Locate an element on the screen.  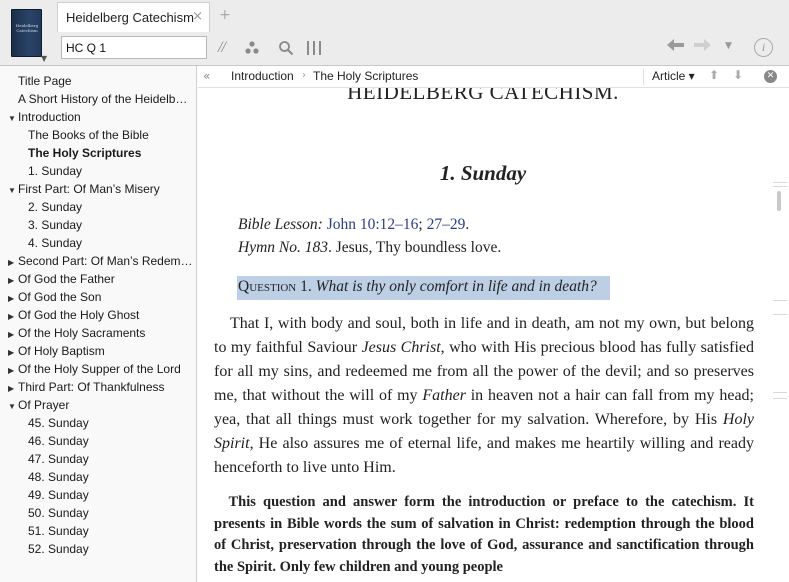
visual-filter-icon is located at coordinates (252, 48).